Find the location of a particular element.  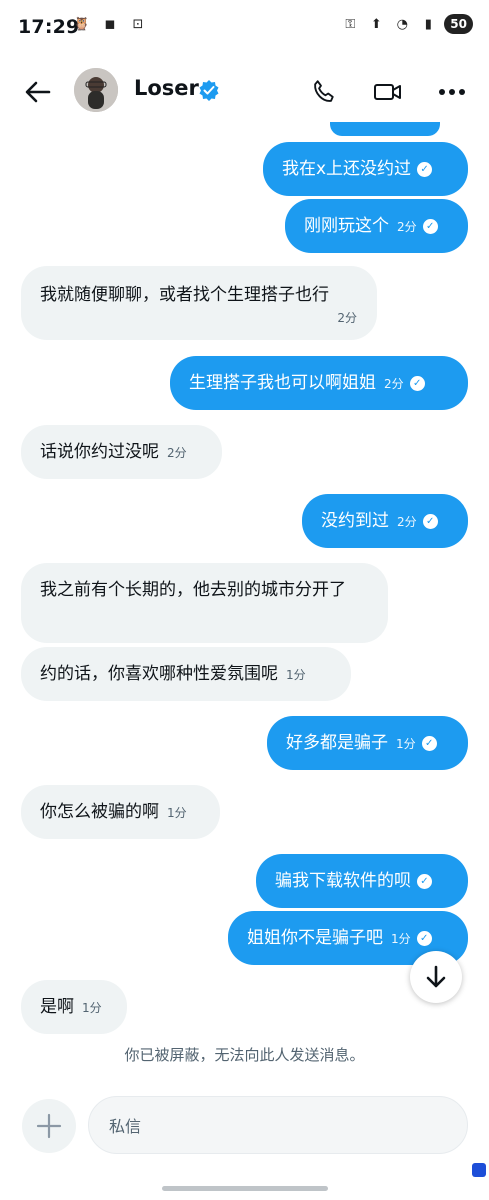

taobao-icon: ◼ is located at coordinates (110, 24).